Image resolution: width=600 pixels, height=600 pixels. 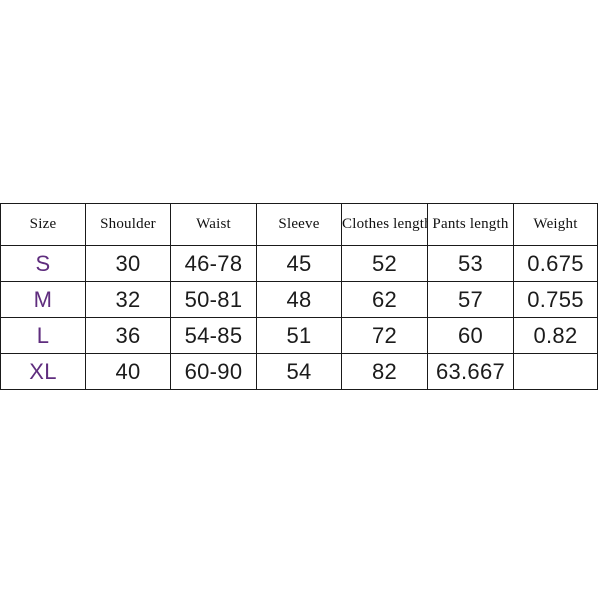 What do you see at coordinates (384, 371) in the screenshot?
I see `cell-clothes-length: 82` at bounding box center [384, 371].